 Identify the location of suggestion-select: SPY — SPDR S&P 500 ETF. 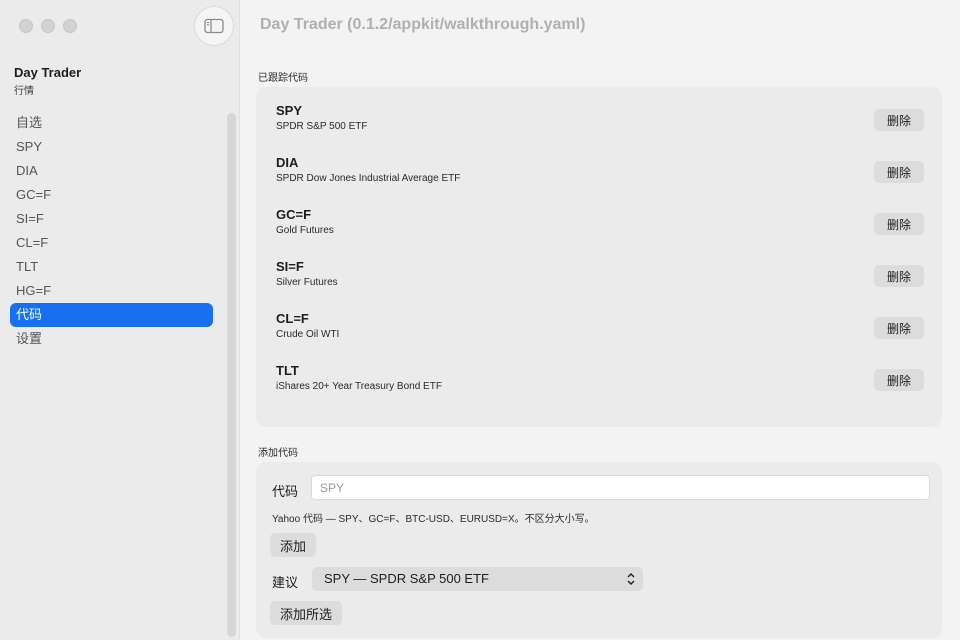
(477, 579).